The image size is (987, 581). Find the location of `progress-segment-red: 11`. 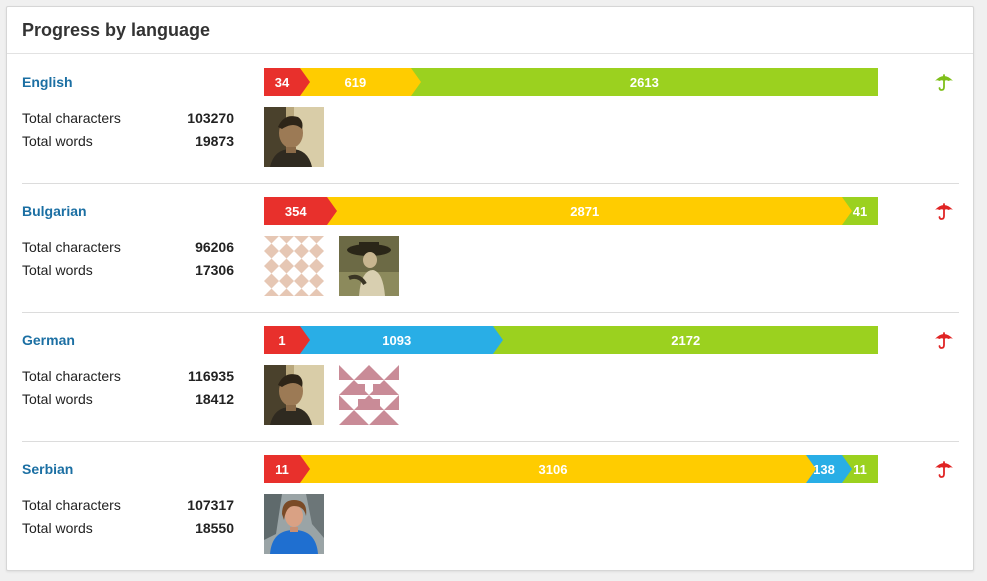

progress-segment-red: 11 is located at coordinates (287, 469).